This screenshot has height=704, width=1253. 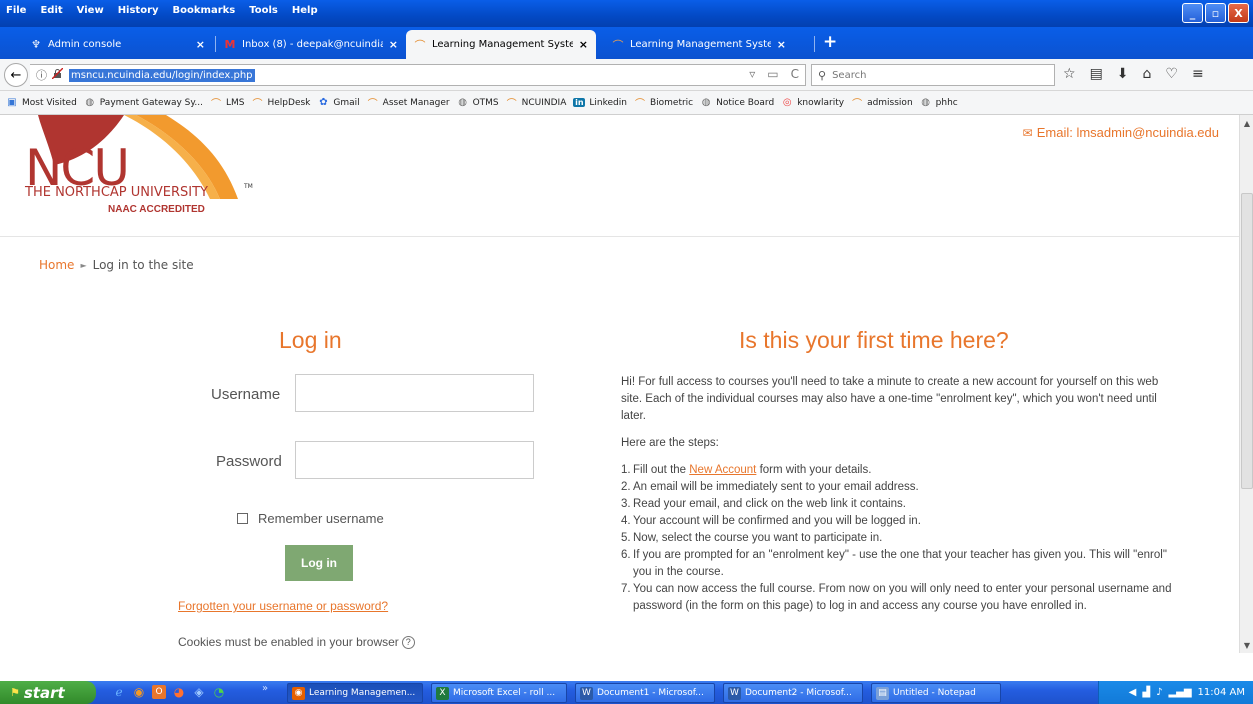 I want to click on downloads-icon: ⬇, so click(x=1123, y=74).